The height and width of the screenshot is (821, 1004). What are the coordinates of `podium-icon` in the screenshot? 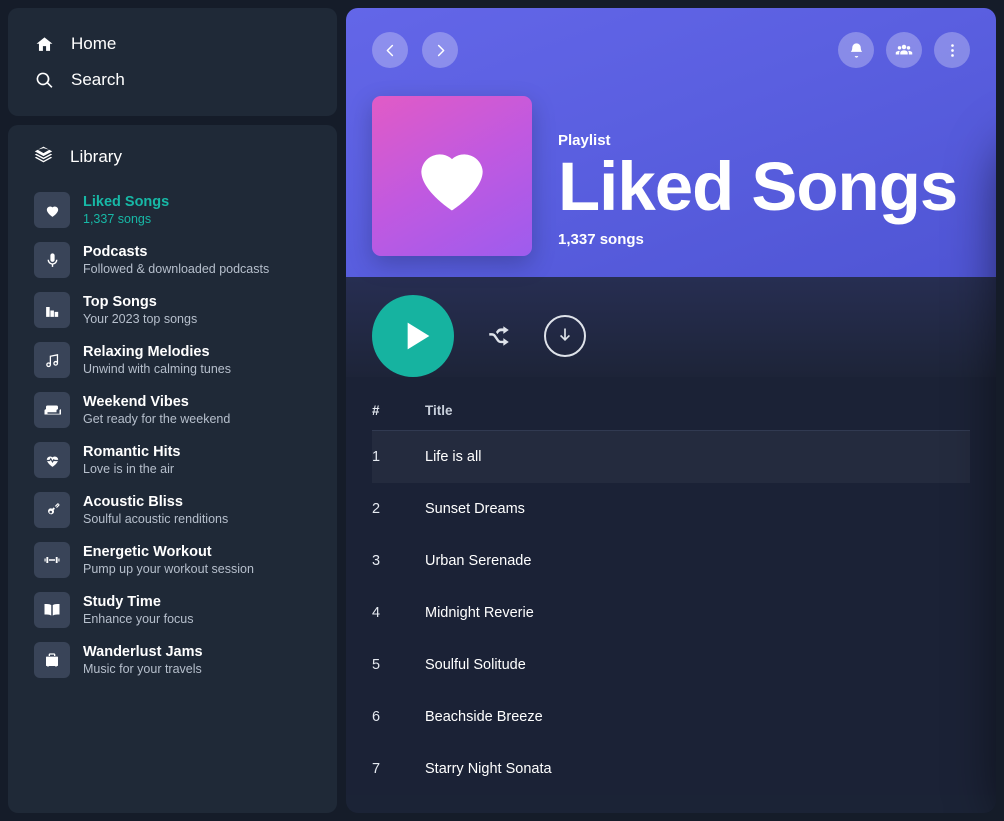 It's located at (52, 310).